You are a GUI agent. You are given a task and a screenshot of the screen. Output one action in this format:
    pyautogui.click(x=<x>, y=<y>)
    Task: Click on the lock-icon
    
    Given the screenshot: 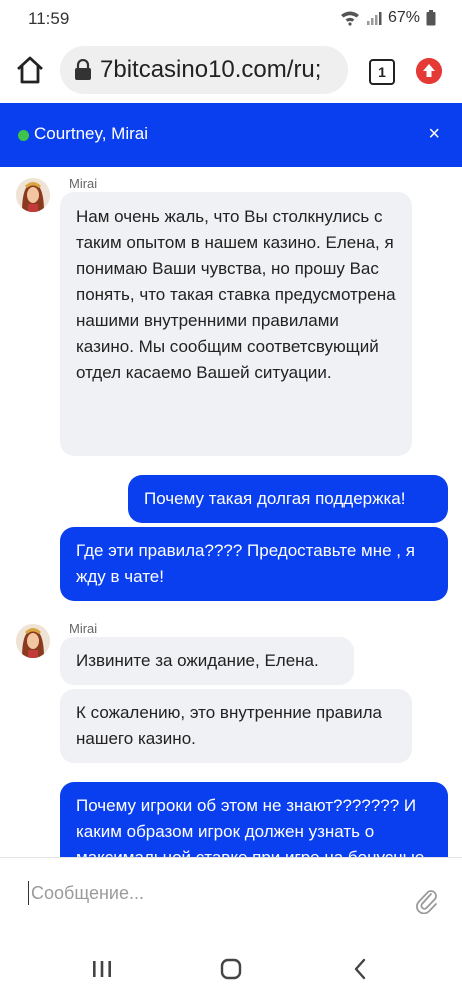 What is the action you would take?
    pyautogui.click(x=83, y=69)
    